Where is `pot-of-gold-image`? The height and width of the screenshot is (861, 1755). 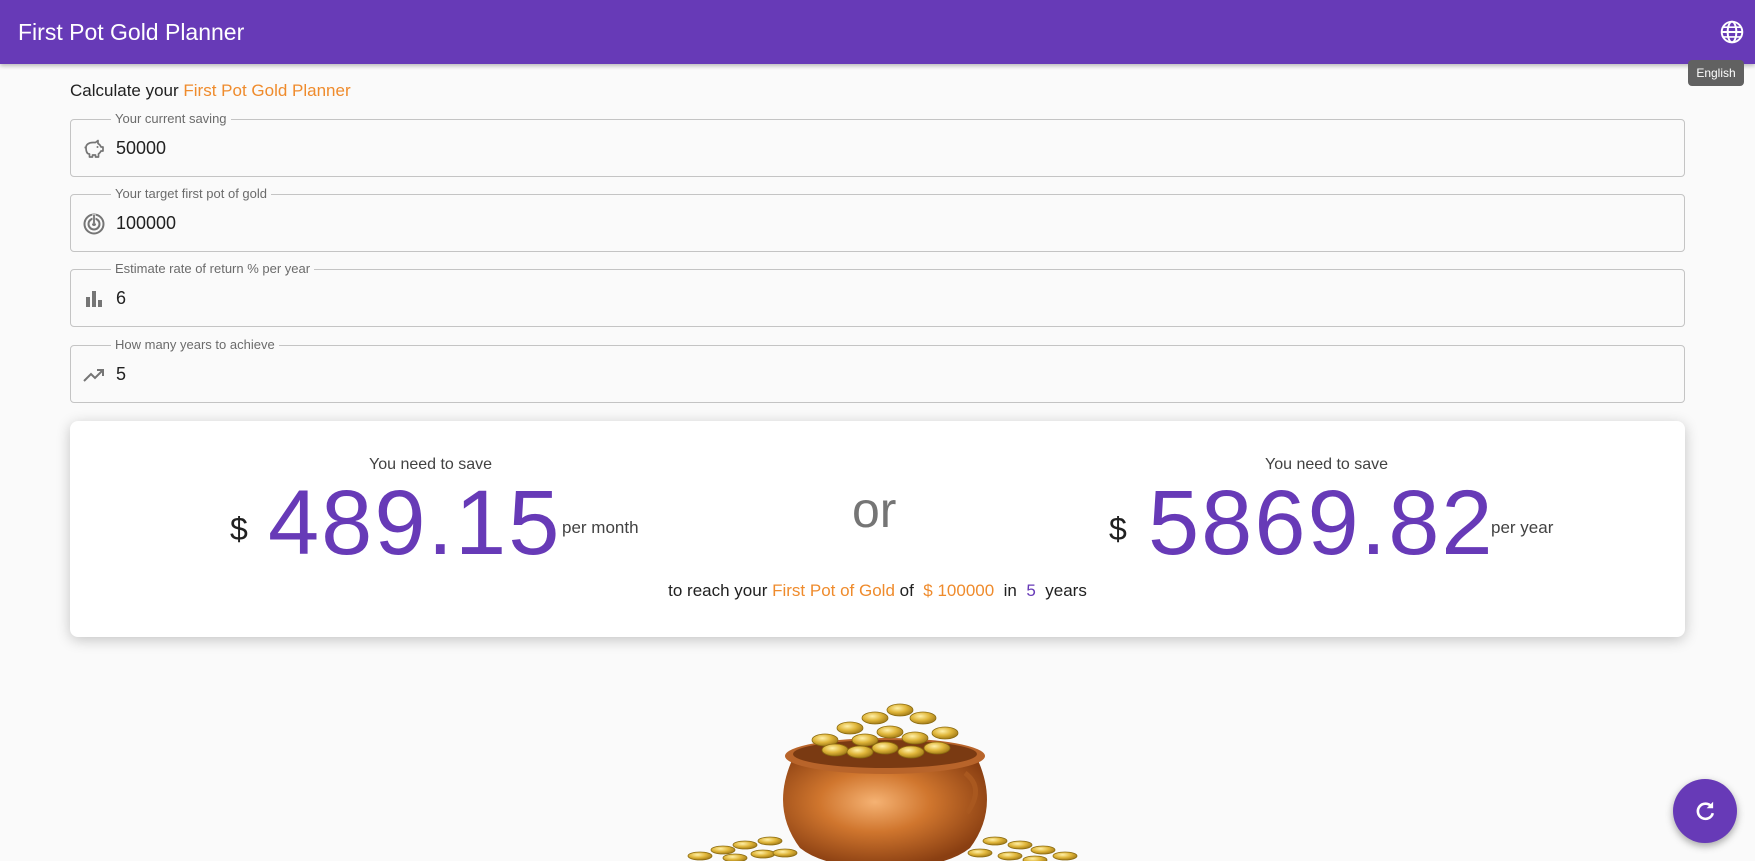
pot-of-gold-image is located at coordinates (885, 774).